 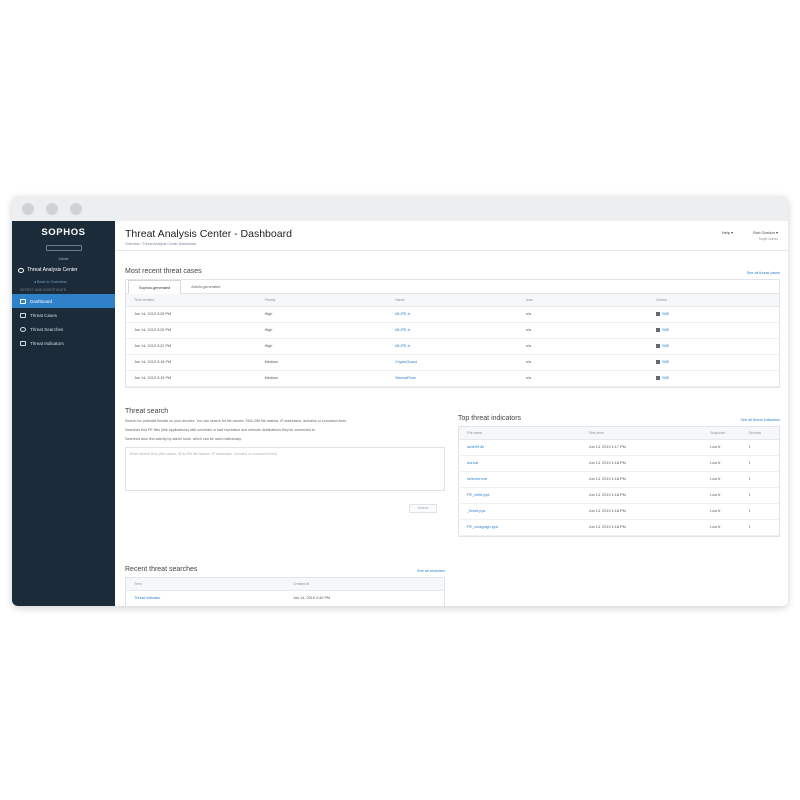 I want to click on column-header: First seen, so click(x=641, y=433).